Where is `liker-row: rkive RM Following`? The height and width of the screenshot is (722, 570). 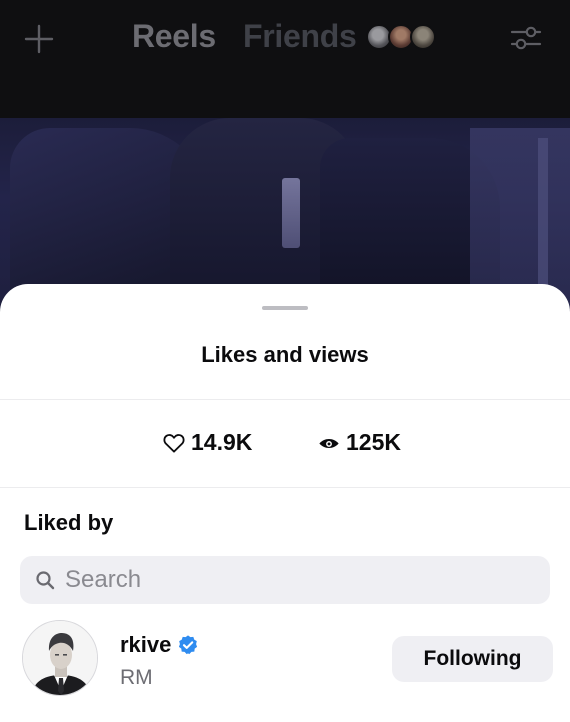 liker-row: rkive RM Following is located at coordinates (285, 663).